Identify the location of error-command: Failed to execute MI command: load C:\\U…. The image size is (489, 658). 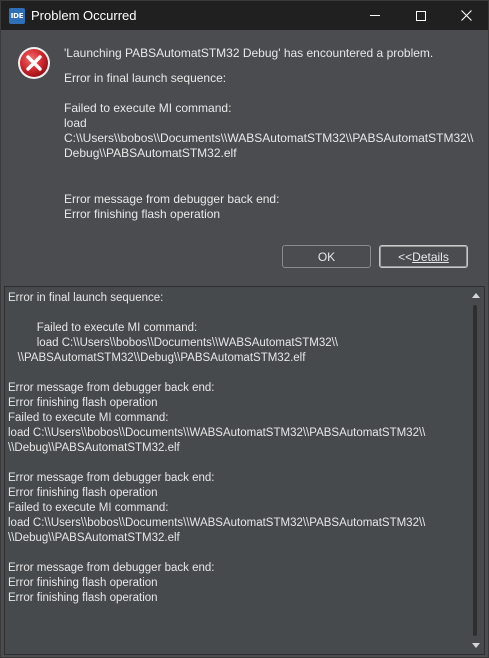
(269, 130).